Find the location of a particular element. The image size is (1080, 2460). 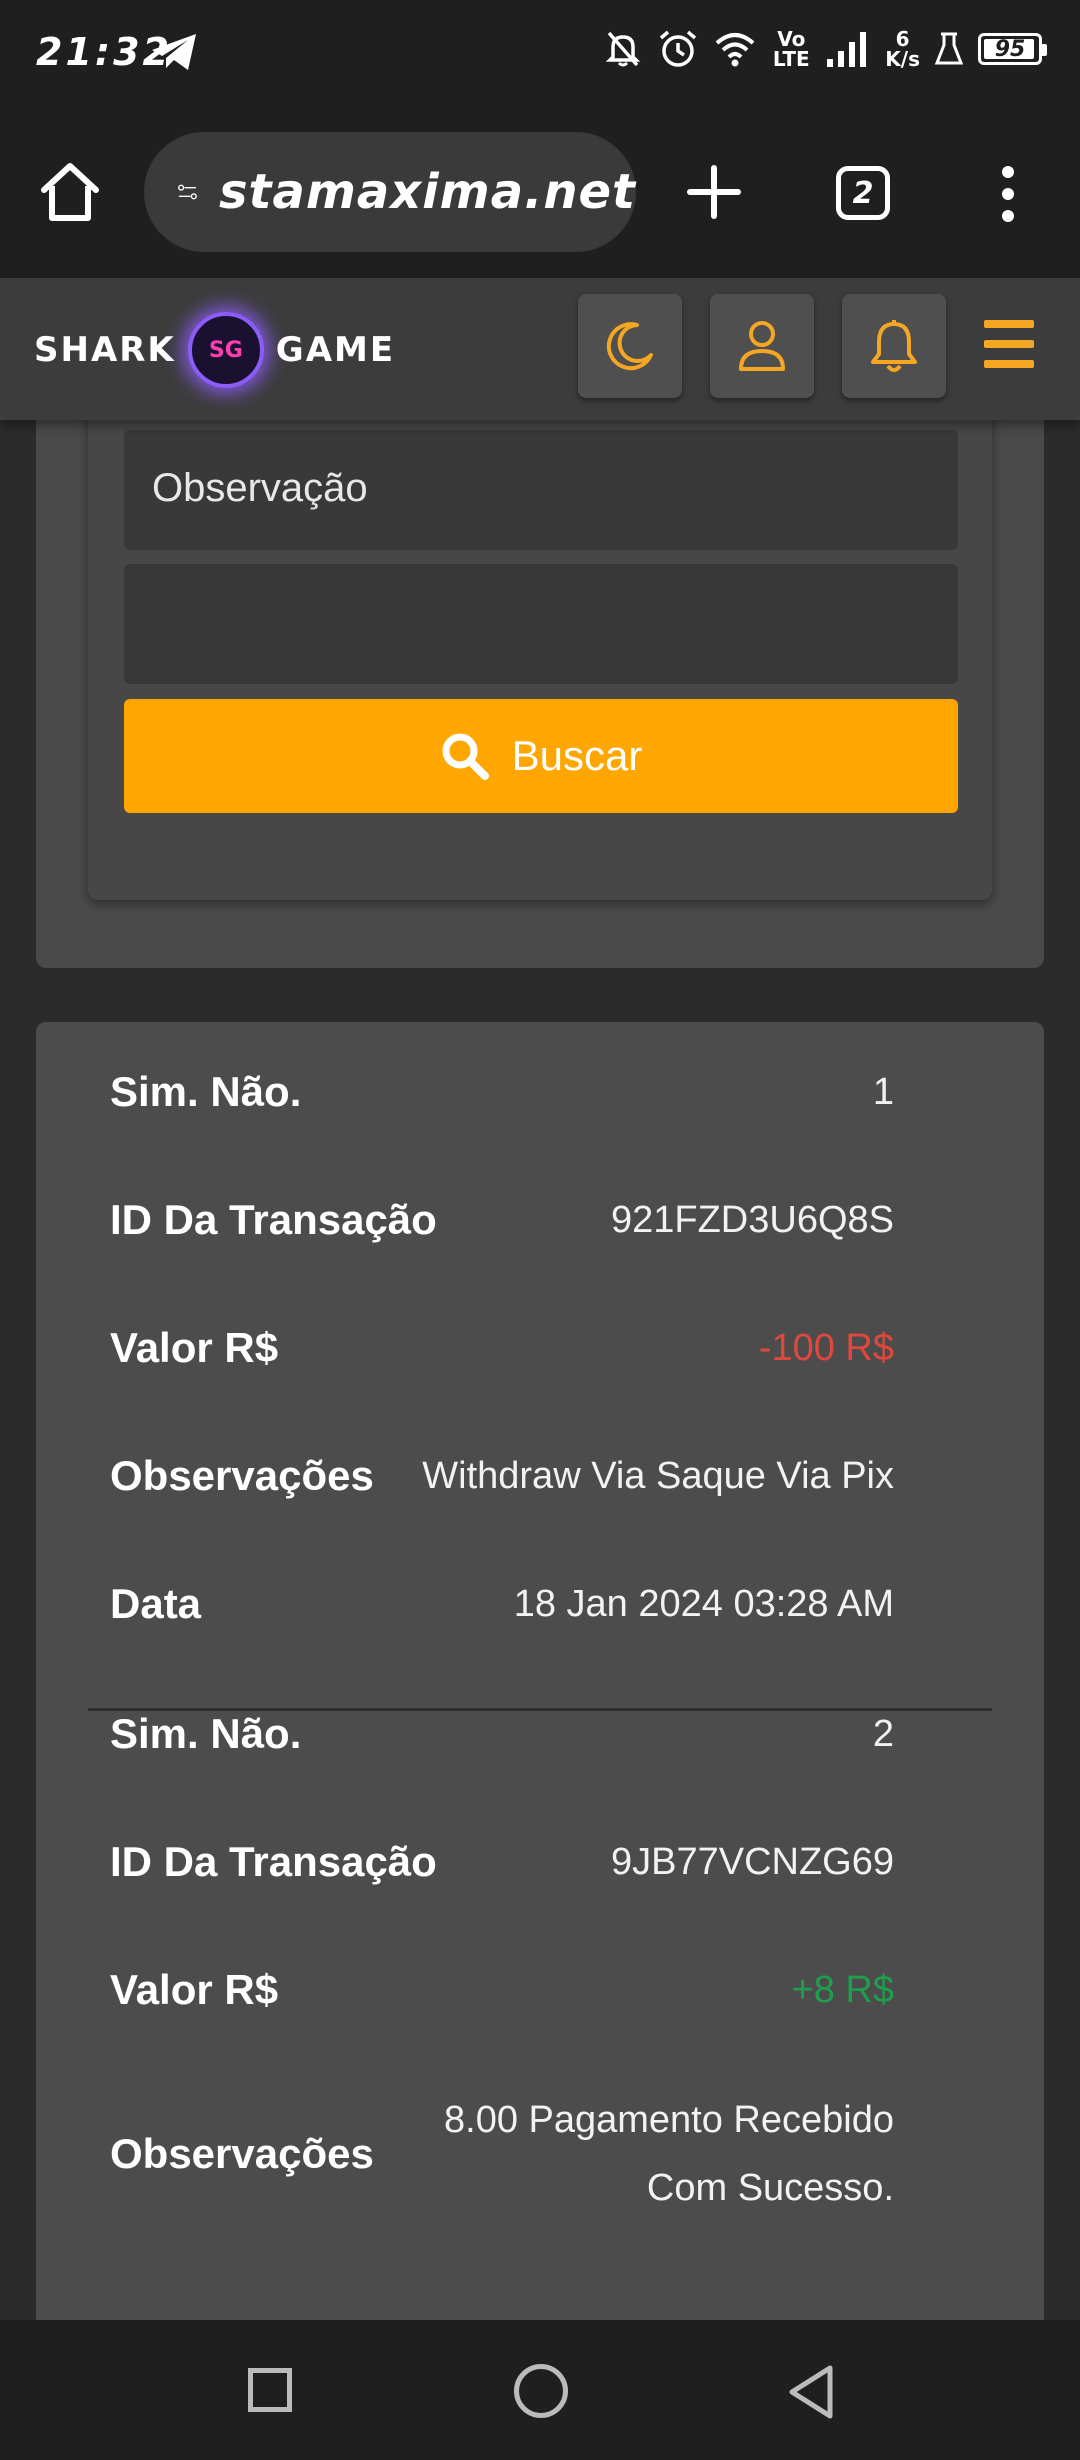

bell-icon is located at coordinates (894, 346).